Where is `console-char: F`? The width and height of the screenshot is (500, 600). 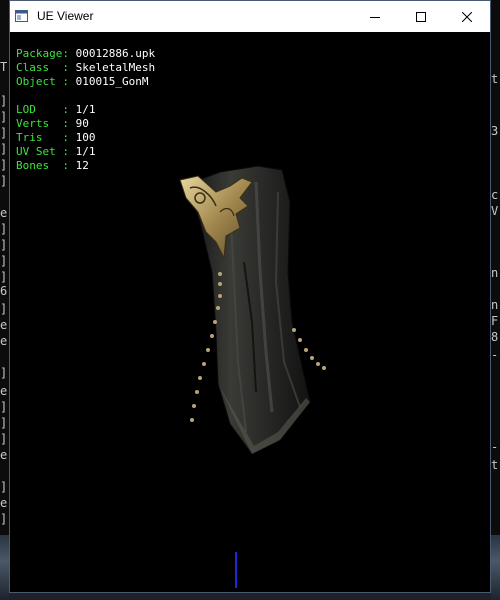 console-char: F is located at coordinates (495, 321).